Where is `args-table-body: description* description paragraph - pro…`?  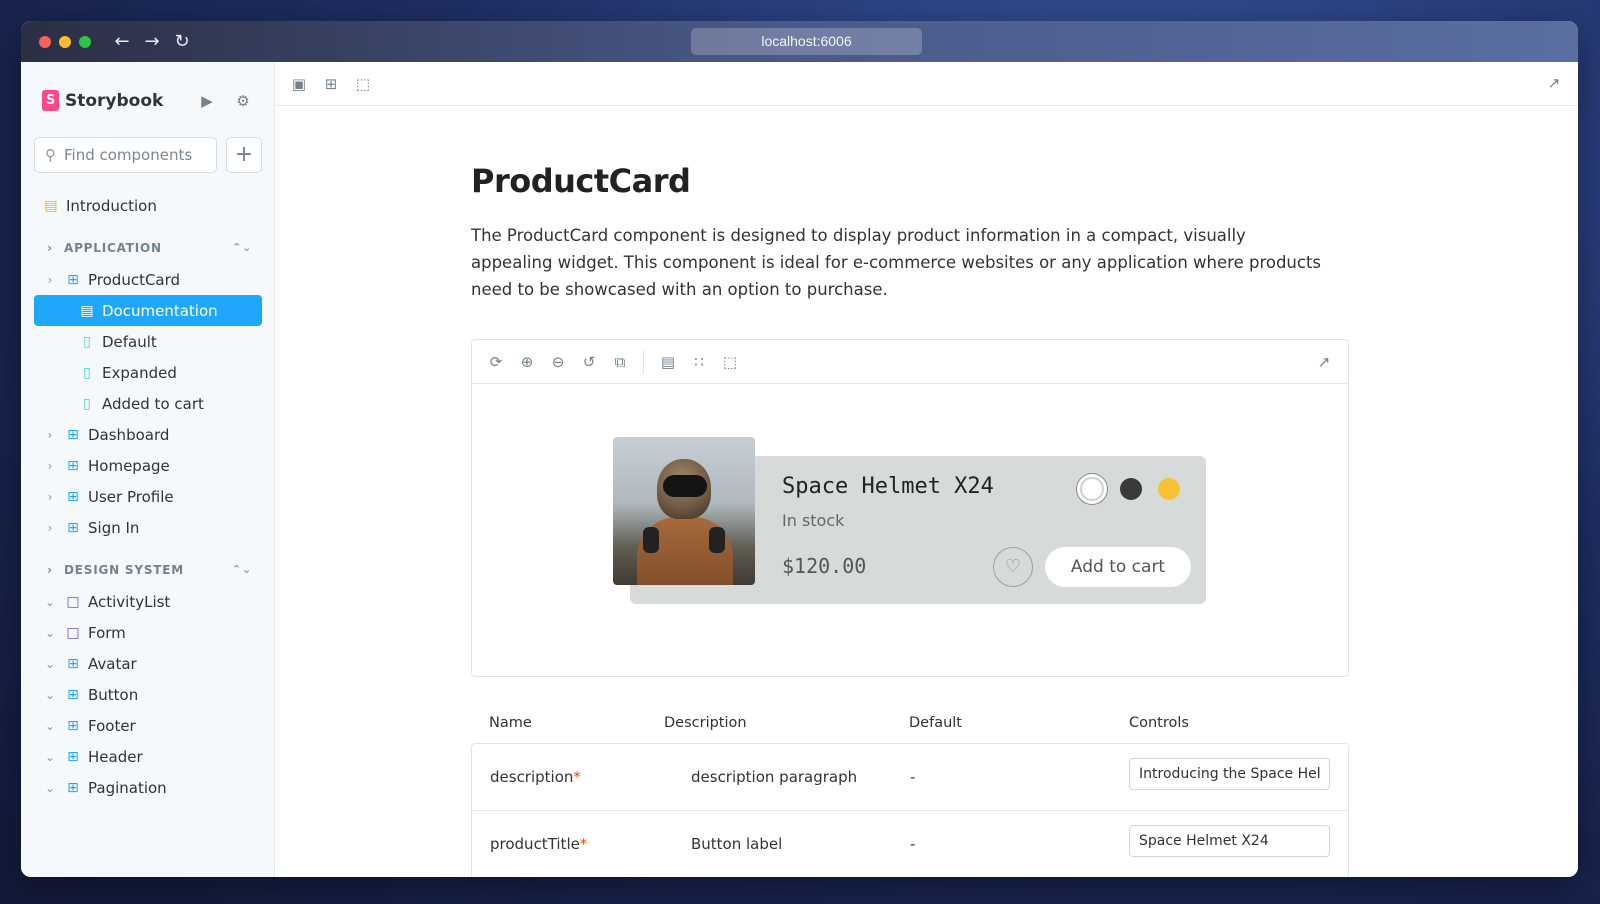 args-table-body: description* description paragraph - pro… is located at coordinates (910, 810).